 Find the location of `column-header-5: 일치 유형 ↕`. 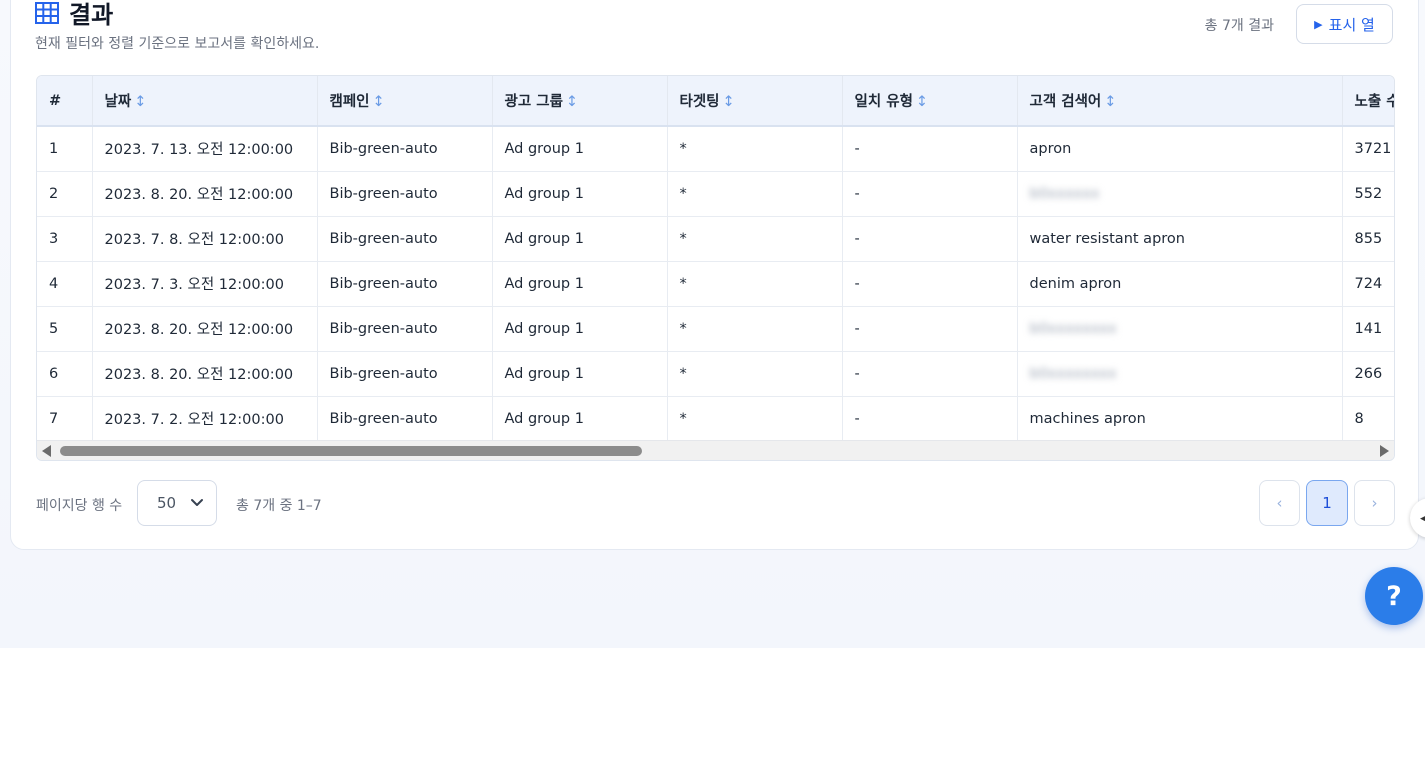

column-header-5: 일치 유형 ↕ is located at coordinates (930, 101).